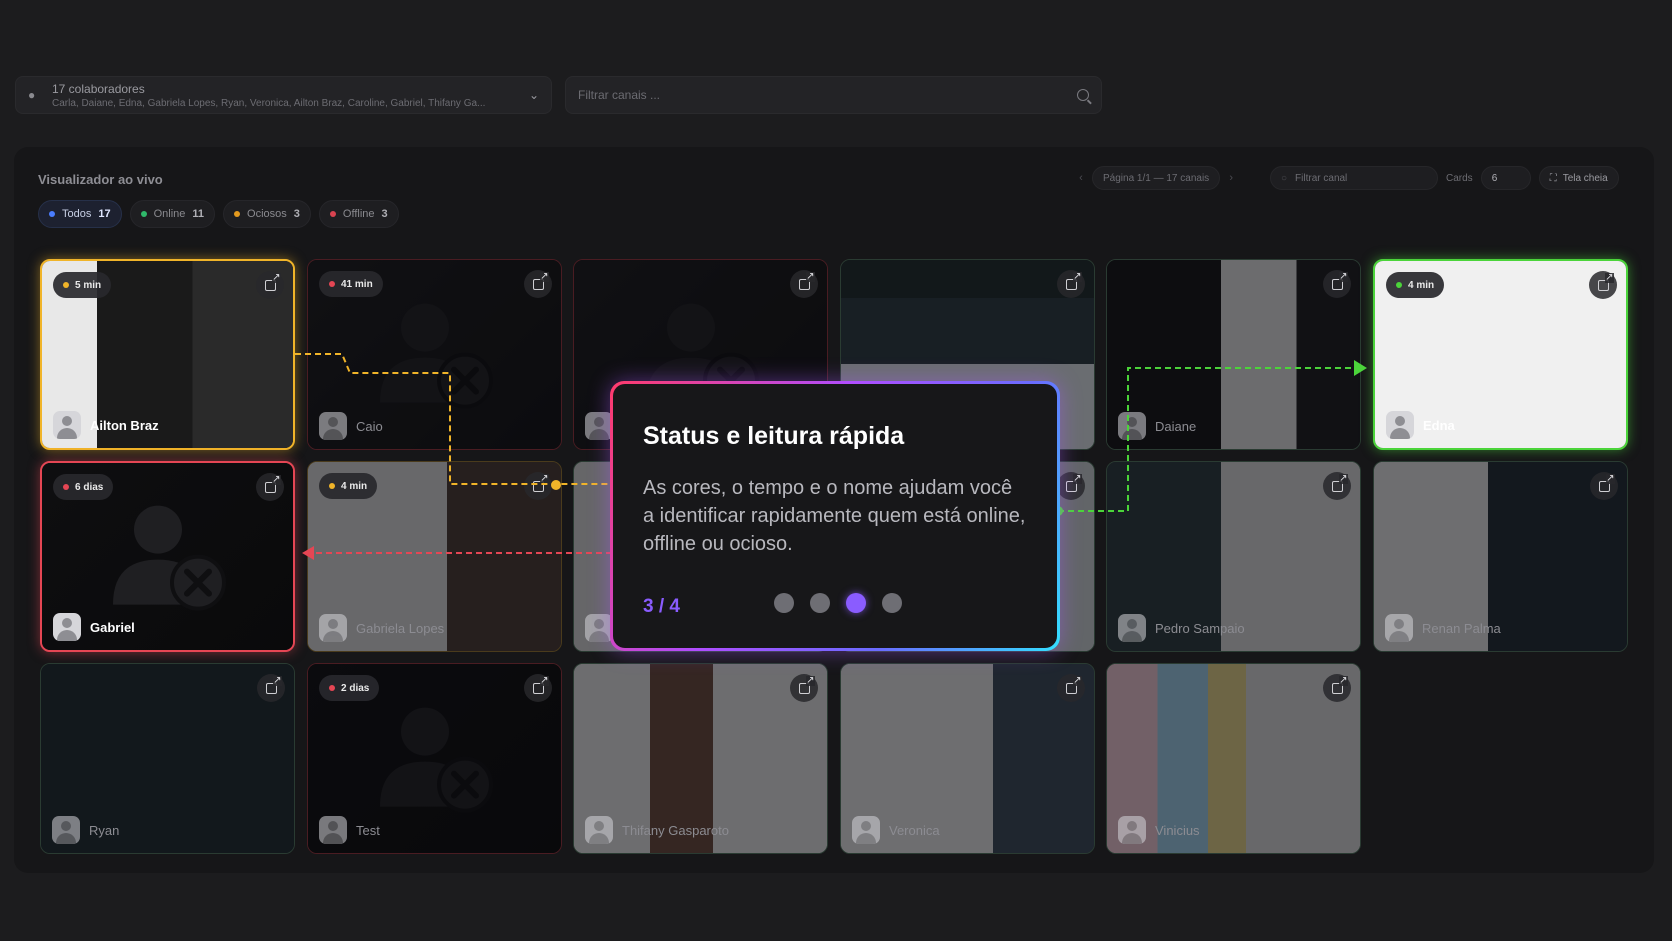 This screenshot has height=941, width=1672. I want to click on card-user-name: Pedro Sampaio, so click(1200, 628).